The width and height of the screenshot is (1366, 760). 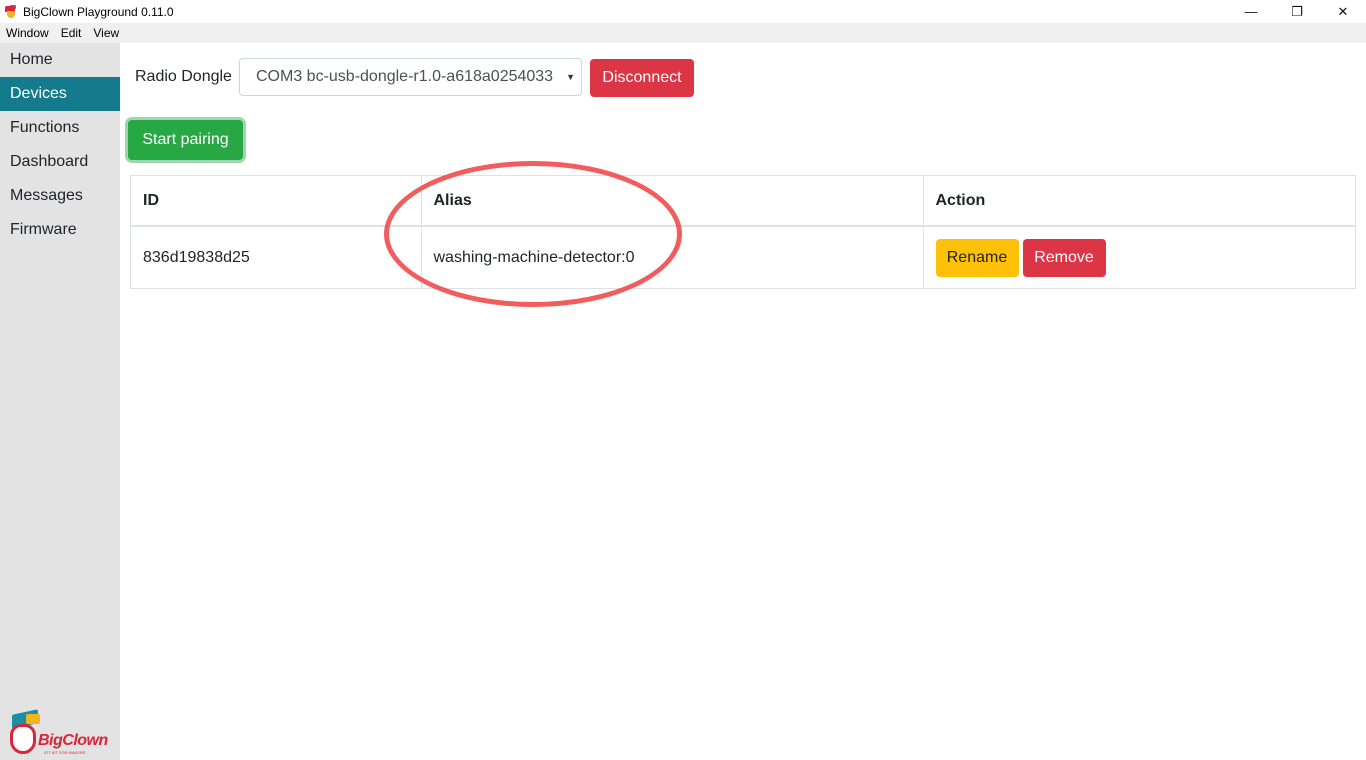 What do you see at coordinates (1138, 201) in the screenshot?
I see `column-header-action: Action` at bounding box center [1138, 201].